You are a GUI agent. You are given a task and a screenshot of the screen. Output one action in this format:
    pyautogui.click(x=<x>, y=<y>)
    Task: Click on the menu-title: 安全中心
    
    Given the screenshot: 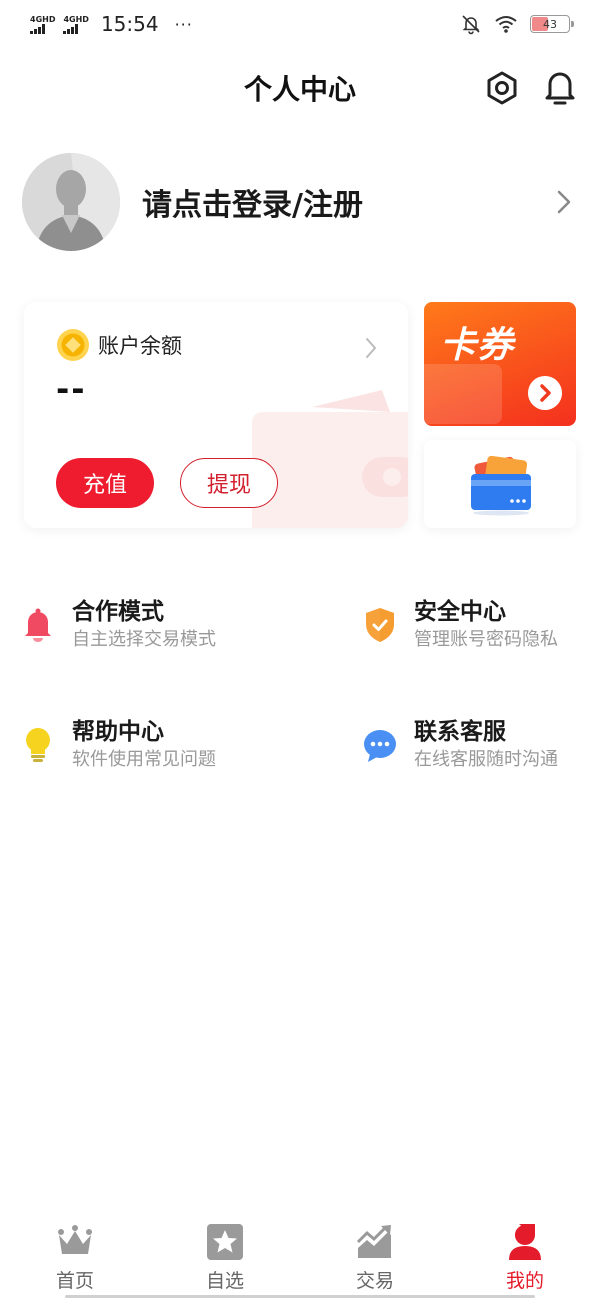 What is the action you would take?
    pyautogui.click(x=460, y=612)
    